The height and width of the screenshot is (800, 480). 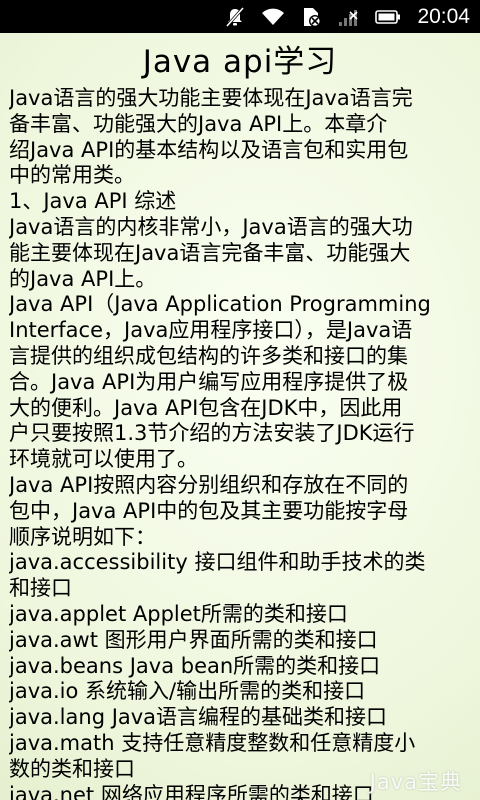 What do you see at coordinates (217, 562) in the screenshot?
I see `article-line: java.accessibility 接口组件和助手技术的类` at bounding box center [217, 562].